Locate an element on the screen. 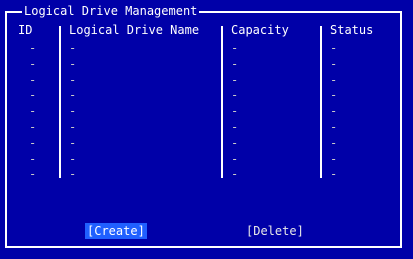 The image size is (413, 259). column-header-capacity: Capacity is located at coordinates (260, 30).